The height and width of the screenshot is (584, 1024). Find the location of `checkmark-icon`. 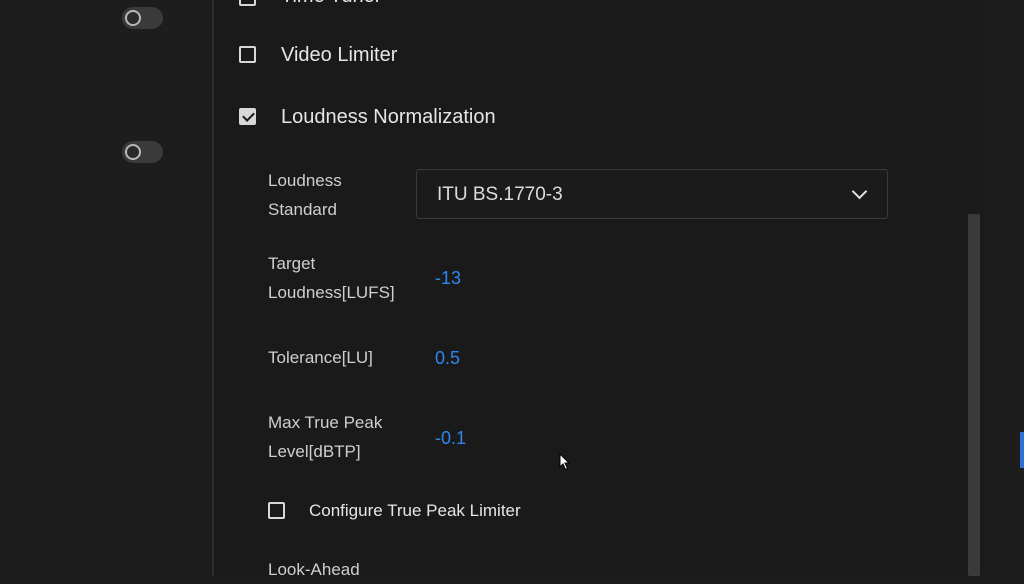

checkmark-icon is located at coordinates (248, 115).